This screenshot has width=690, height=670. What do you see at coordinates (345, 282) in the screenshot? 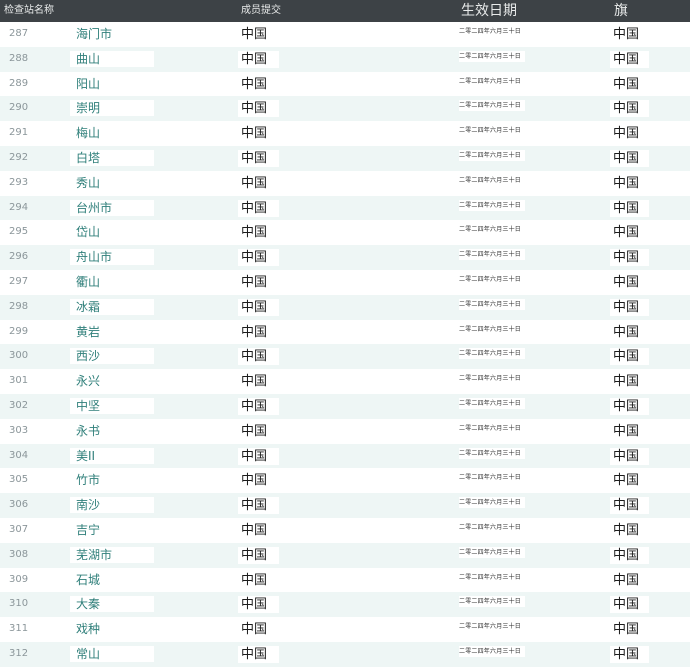
I see `table-row: 297 衢山 中国 二零二四年六月三十日 中国` at bounding box center [345, 282].